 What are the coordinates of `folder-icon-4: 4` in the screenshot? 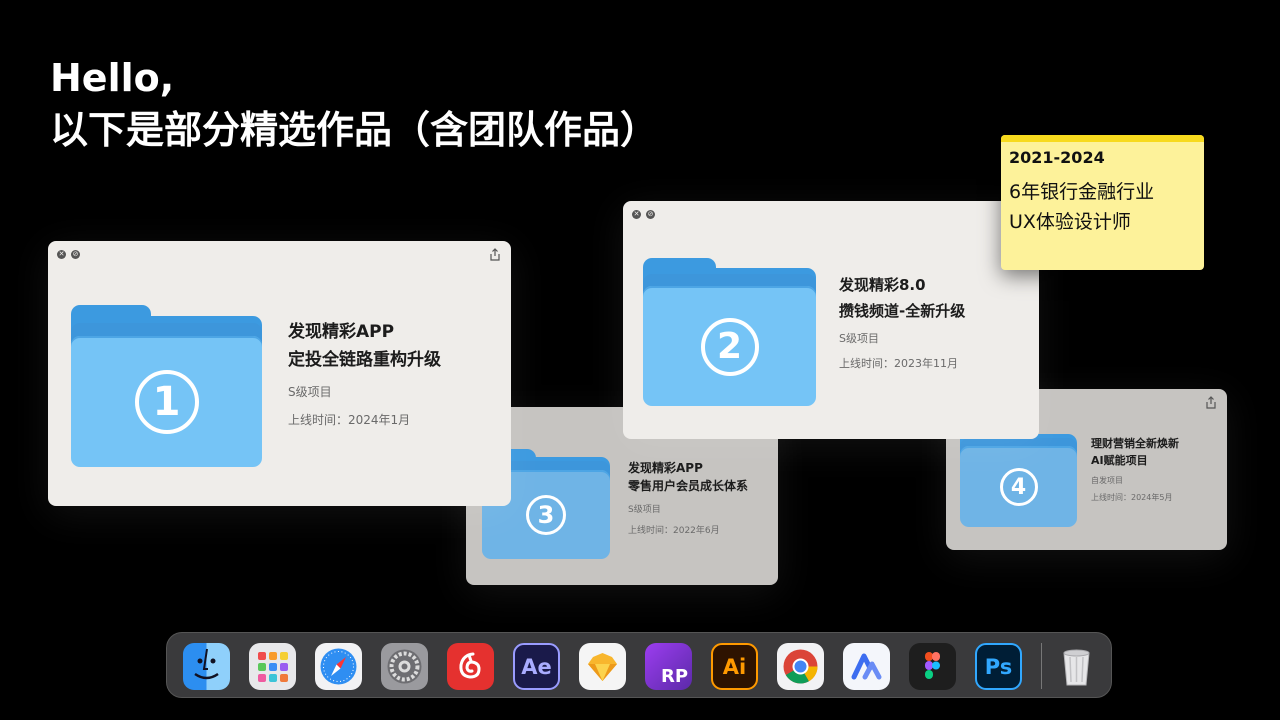 It's located at (1018, 477).